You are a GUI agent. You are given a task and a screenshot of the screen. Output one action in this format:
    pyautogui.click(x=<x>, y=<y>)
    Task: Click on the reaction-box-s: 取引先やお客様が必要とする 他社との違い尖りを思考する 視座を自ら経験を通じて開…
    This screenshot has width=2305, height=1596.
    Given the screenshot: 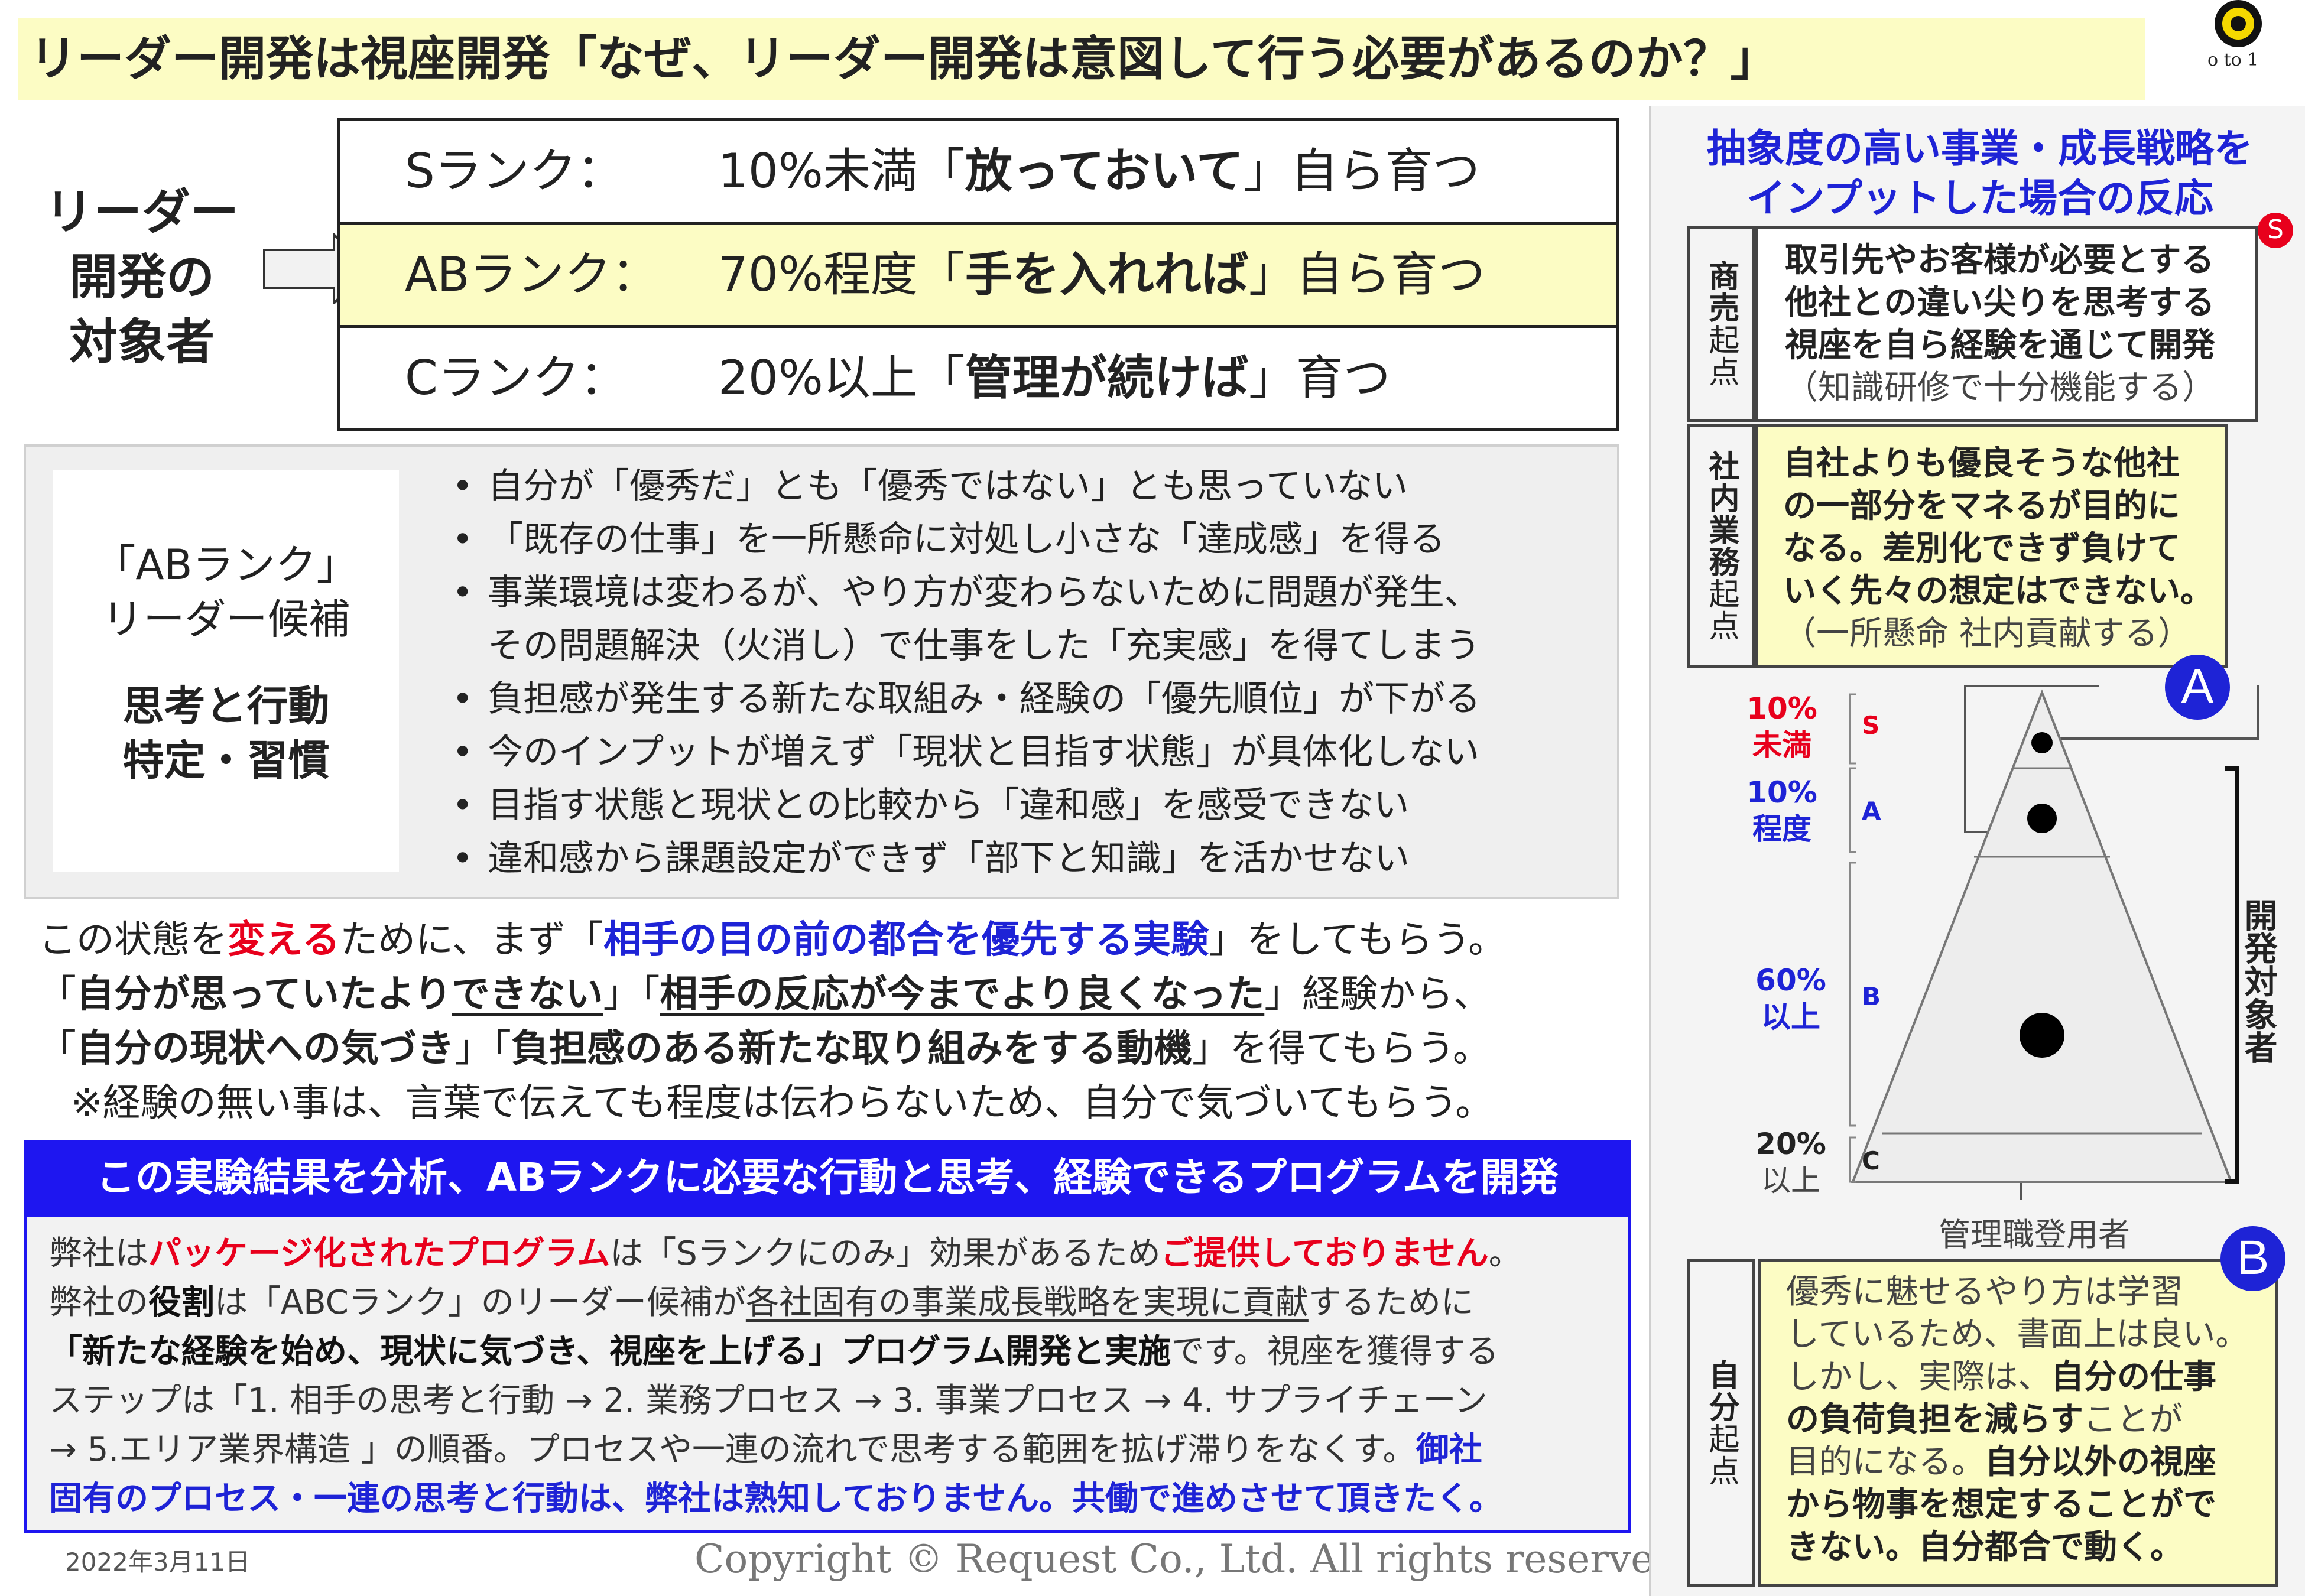 What is the action you would take?
    pyautogui.click(x=2006, y=324)
    